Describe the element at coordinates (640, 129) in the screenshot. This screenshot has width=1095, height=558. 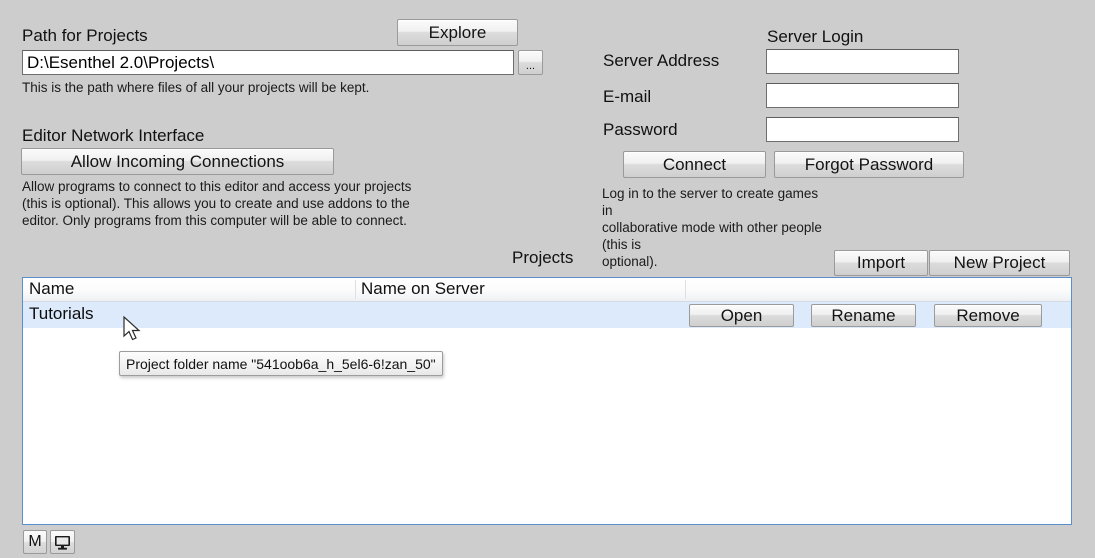
I see `password-label: Password` at that location.